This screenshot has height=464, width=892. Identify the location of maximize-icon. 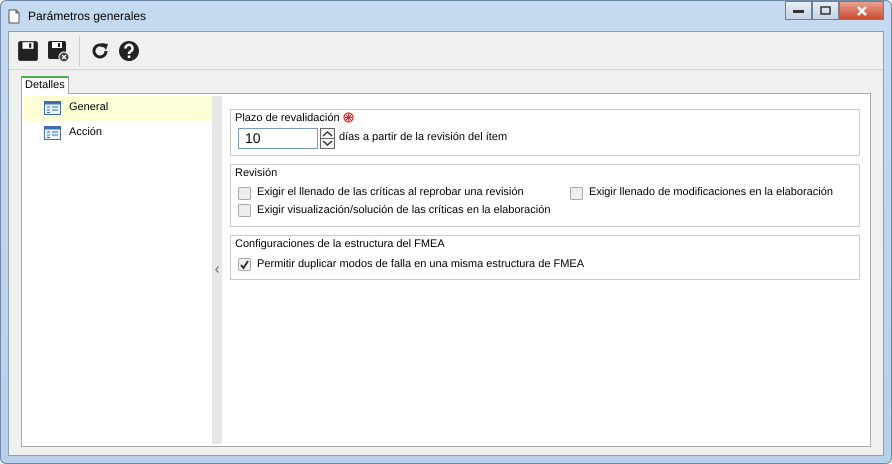
(825, 10).